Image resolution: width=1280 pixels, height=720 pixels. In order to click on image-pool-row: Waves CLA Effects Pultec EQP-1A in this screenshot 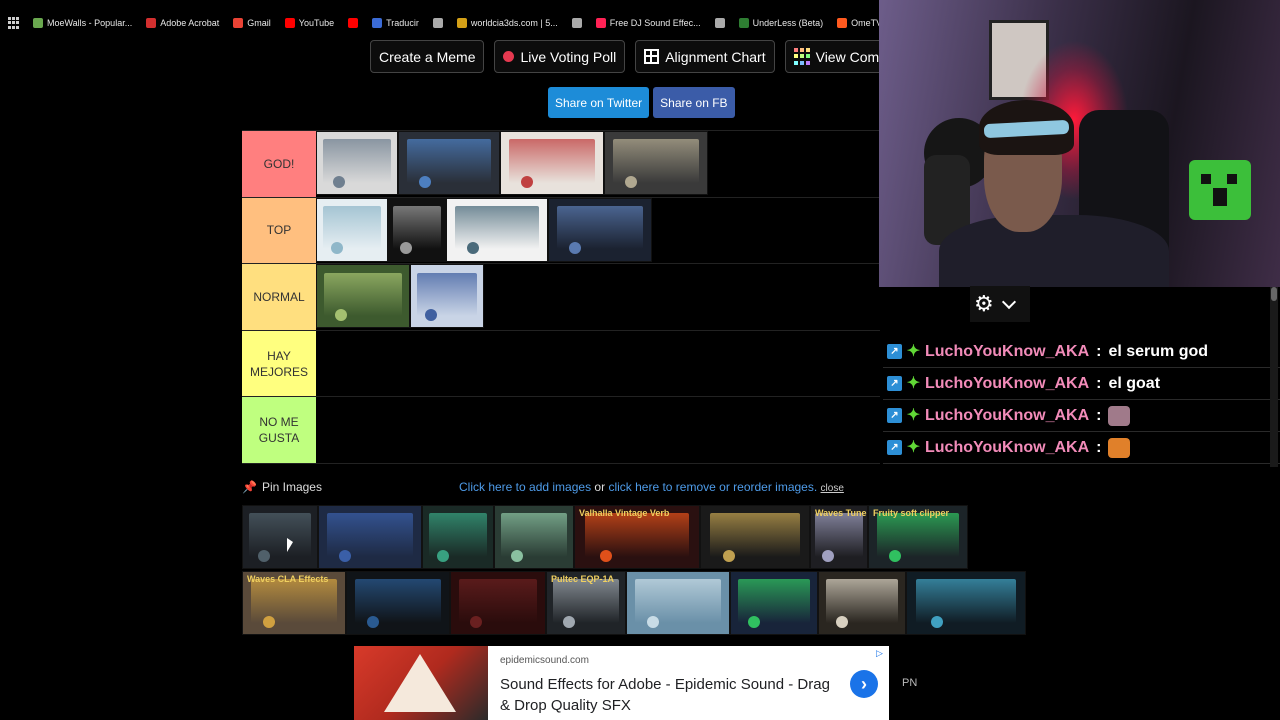, I will do `click(637, 604)`.